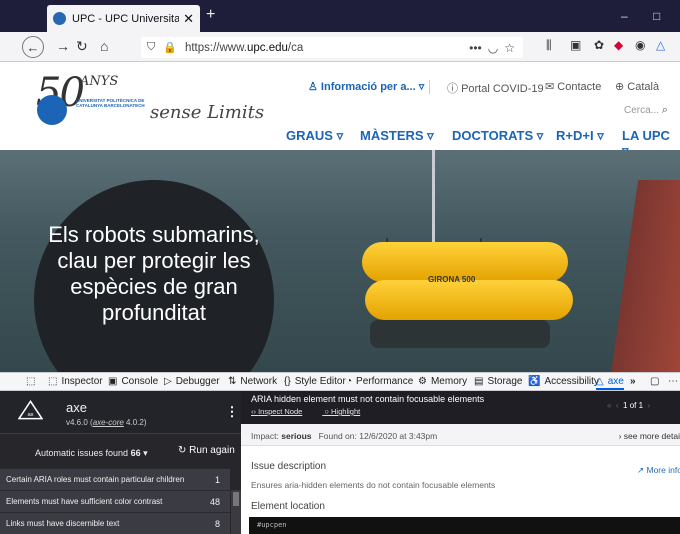 This screenshot has height=534, width=680. Describe the element at coordinates (75, 381) in the screenshot. I see `tab-inspector: ⬚ Inspector` at that location.